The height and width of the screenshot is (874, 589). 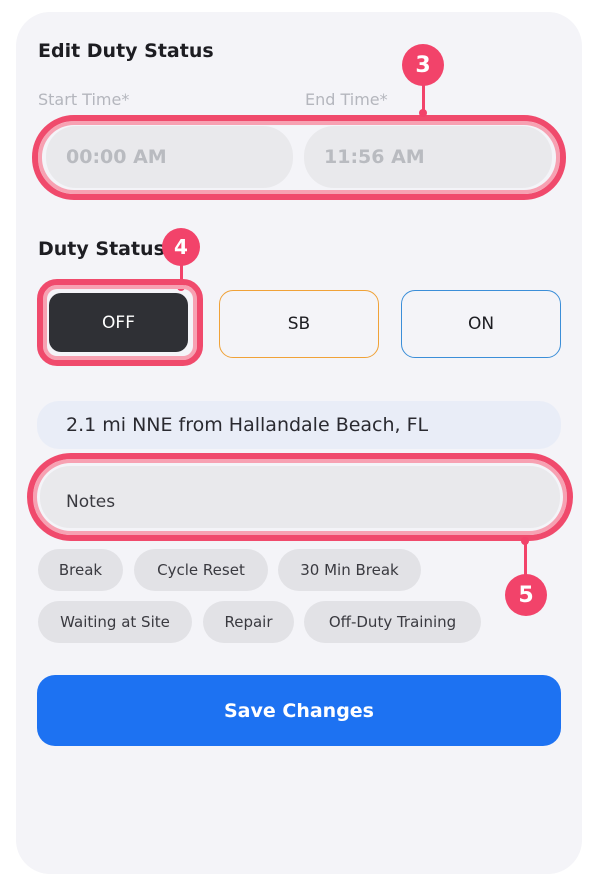 I want to click on save-changes-button: Save Changes, so click(x=299, y=710).